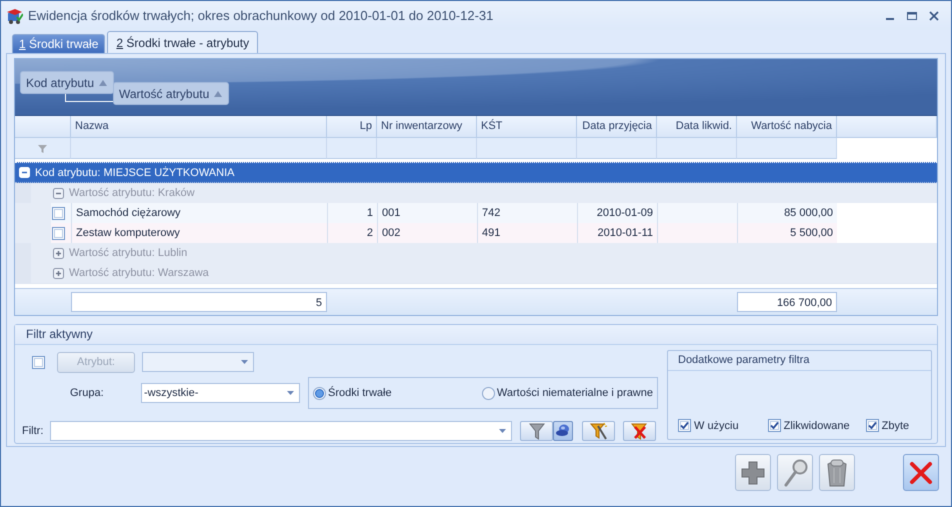 Image resolution: width=952 pixels, height=507 pixels. Describe the element at coordinates (352, 213) in the screenshot. I see `table-cell: 1` at that location.